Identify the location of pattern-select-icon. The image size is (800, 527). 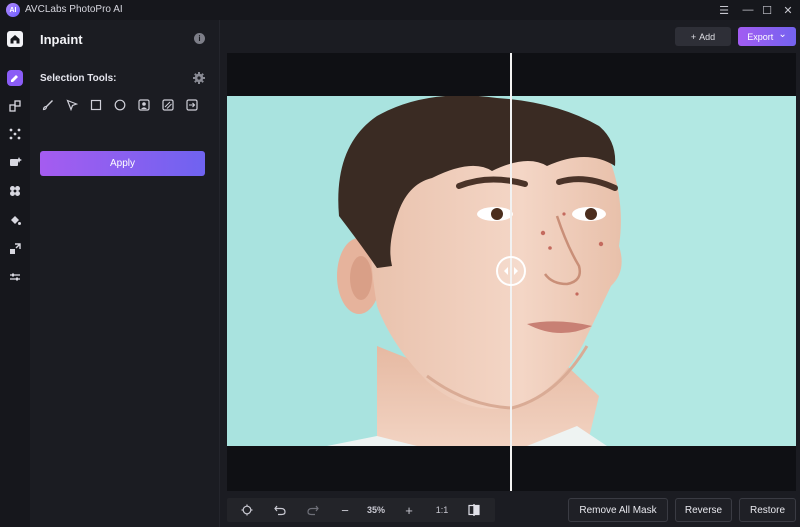
(168, 105).